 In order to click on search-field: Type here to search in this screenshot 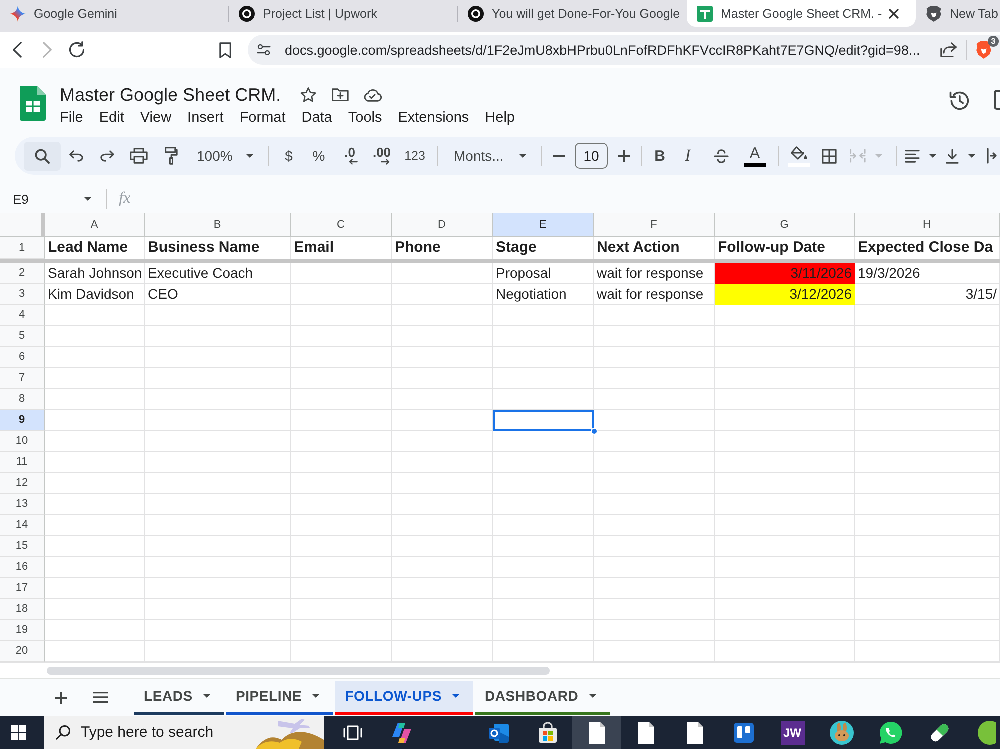, I will do `click(184, 732)`.